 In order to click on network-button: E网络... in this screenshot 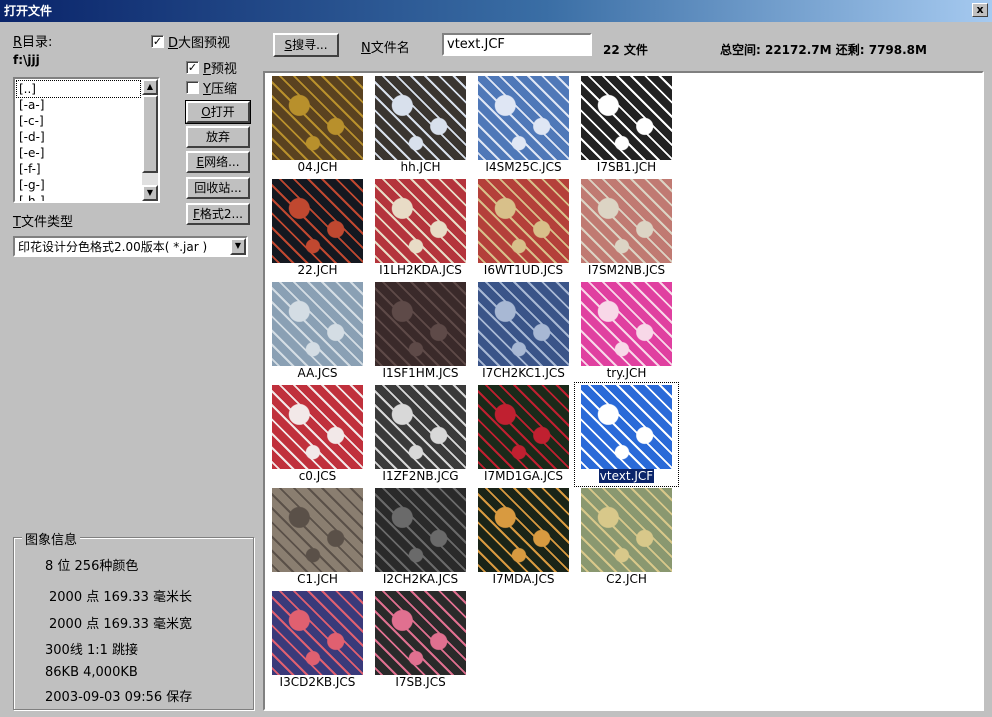, I will do `click(218, 162)`.